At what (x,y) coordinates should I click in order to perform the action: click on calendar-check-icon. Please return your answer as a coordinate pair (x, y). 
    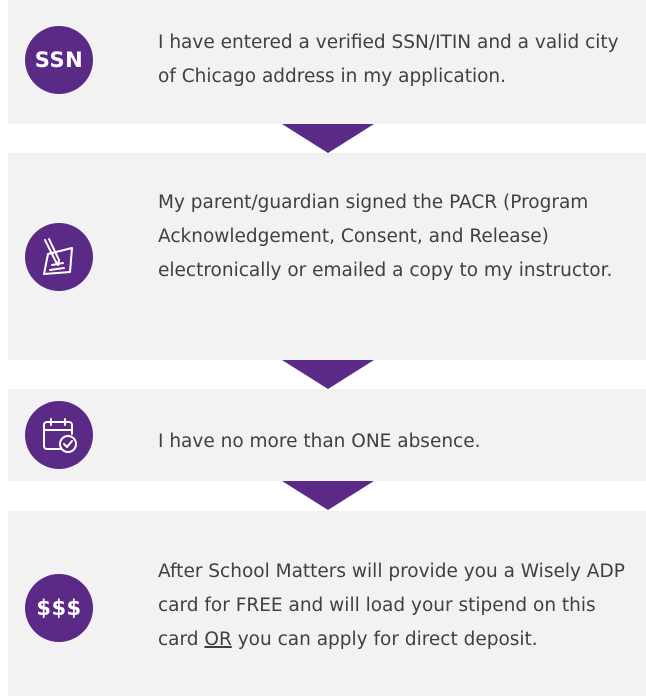
    Looking at the image, I should click on (59, 435).